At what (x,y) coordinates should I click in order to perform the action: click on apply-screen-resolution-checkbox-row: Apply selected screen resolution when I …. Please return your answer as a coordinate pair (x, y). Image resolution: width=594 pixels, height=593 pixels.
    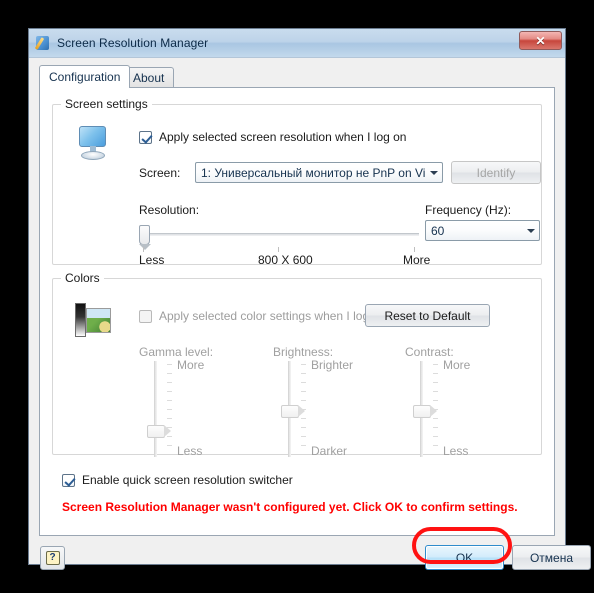
    Looking at the image, I should click on (272, 137).